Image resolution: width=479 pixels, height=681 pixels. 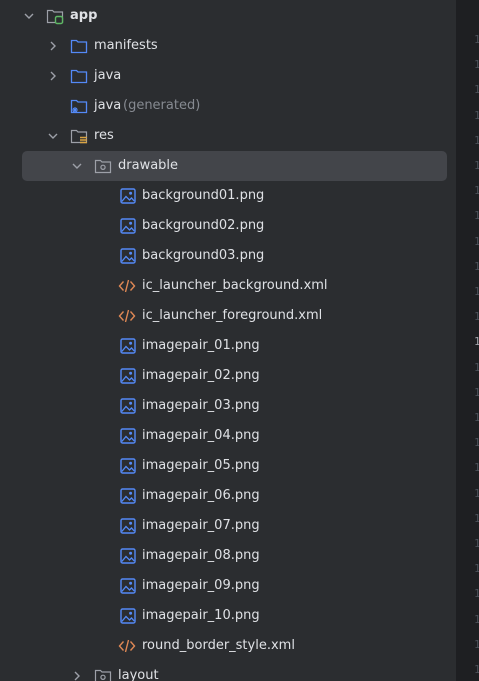 What do you see at coordinates (201, 495) in the screenshot?
I see `tree-node-label: imagepair_06.png` at bounding box center [201, 495].